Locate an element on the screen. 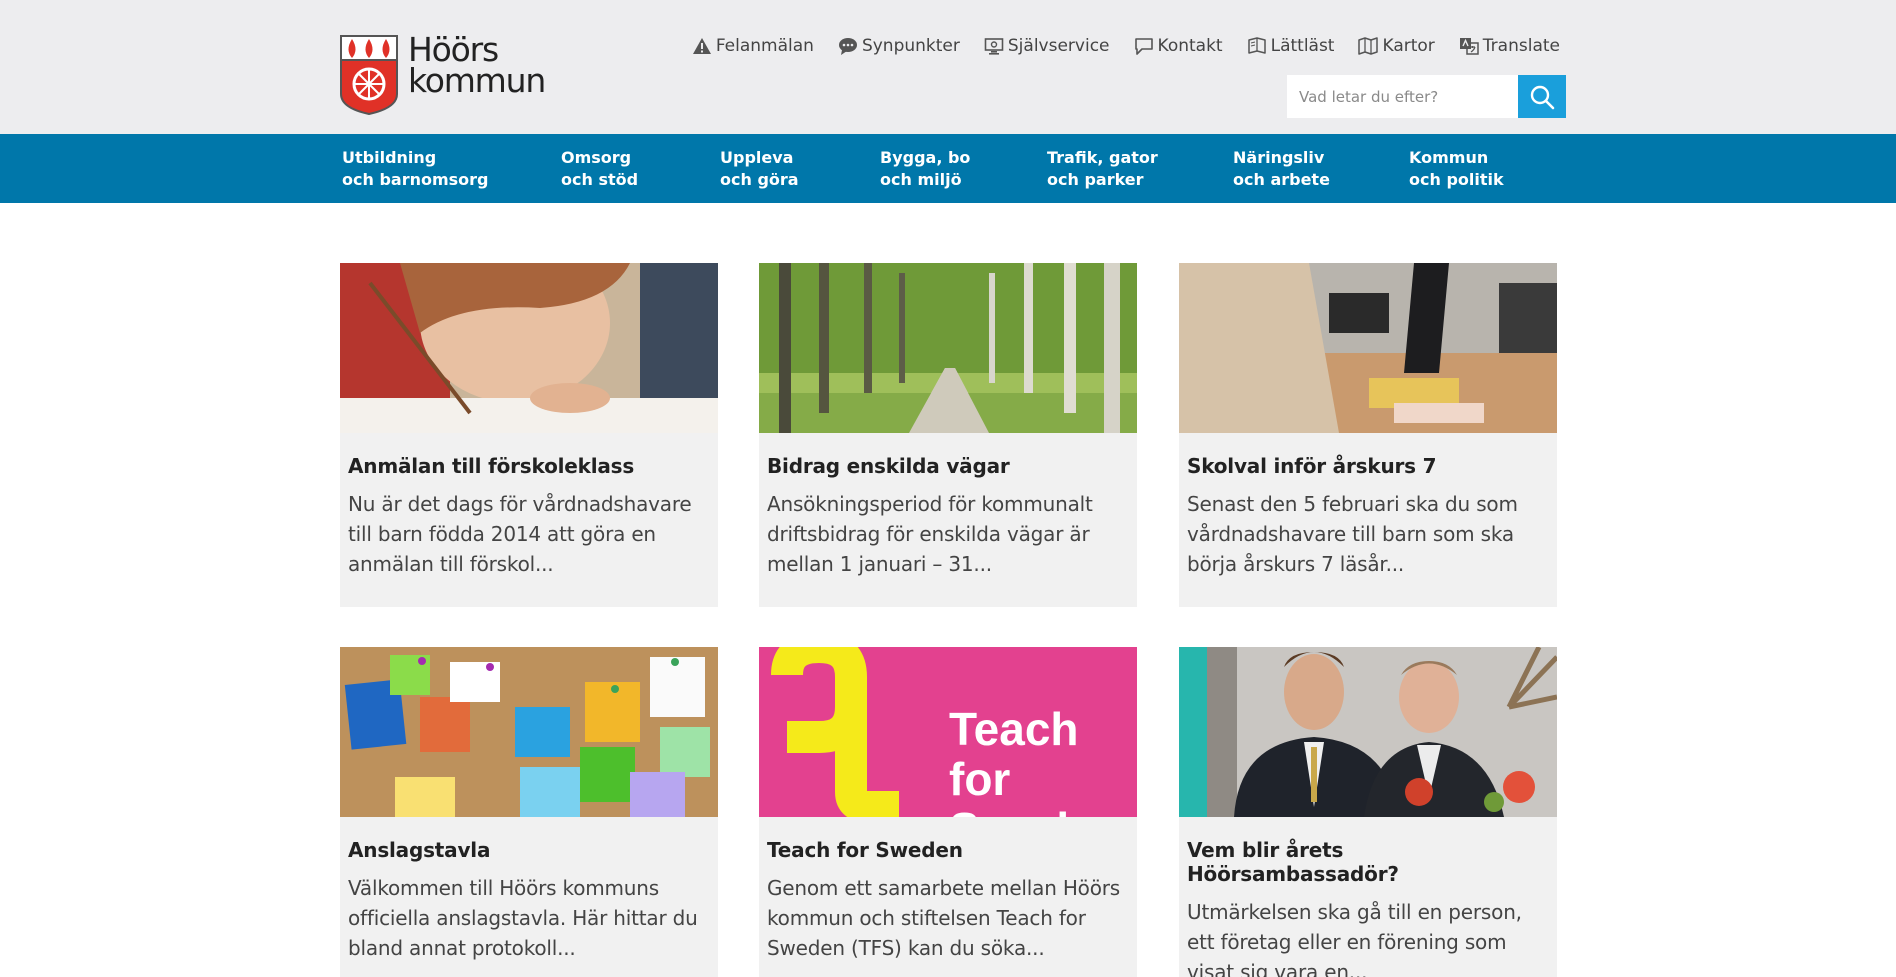 This screenshot has height=977, width=1896. nav-trafik: Trafik, gator och parker is located at coordinates (1102, 169).